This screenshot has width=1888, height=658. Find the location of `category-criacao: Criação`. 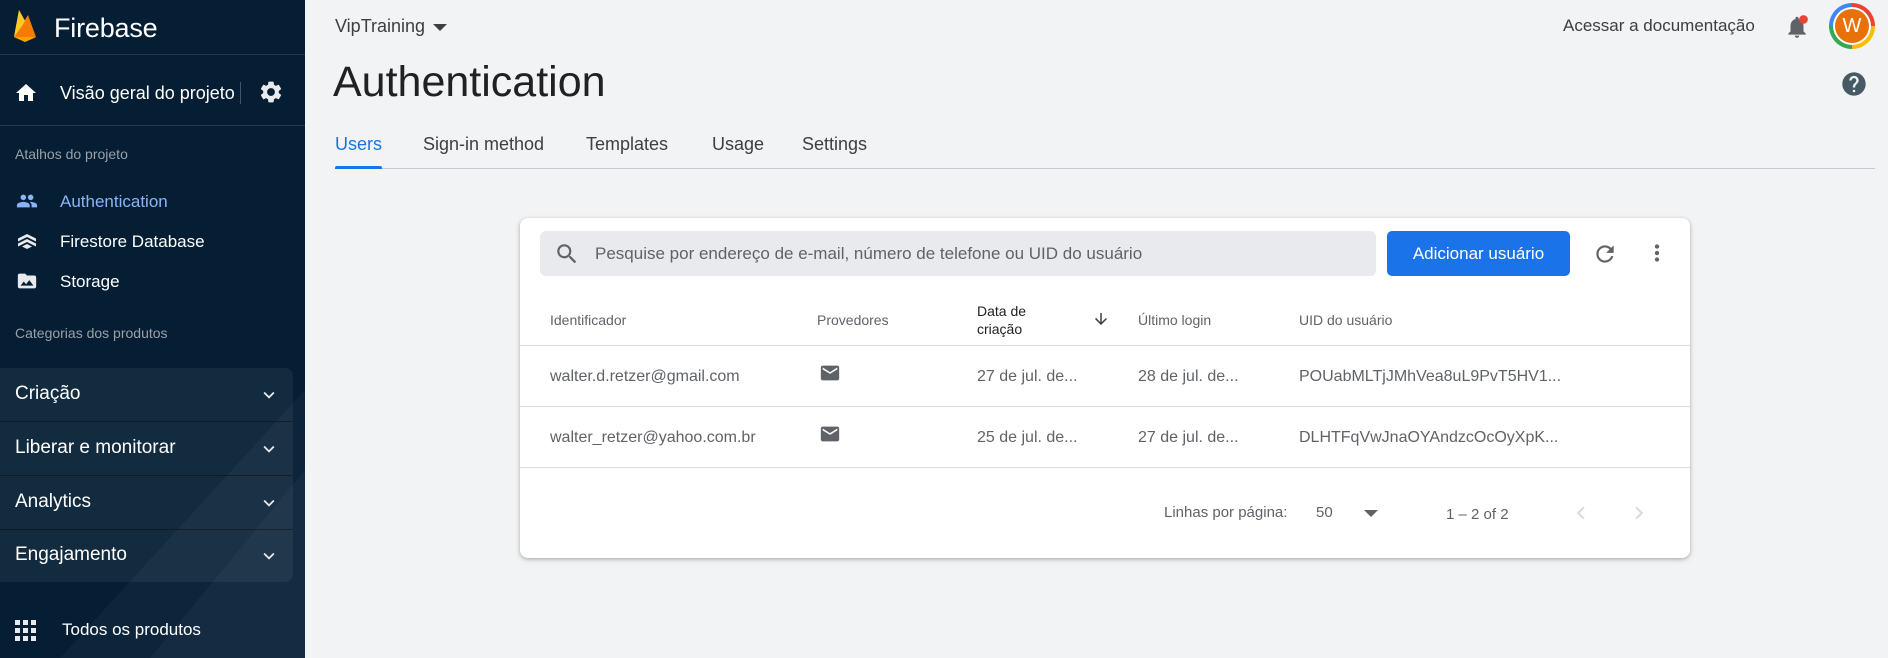

category-criacao: Criação is located at coordinates (146, 394).